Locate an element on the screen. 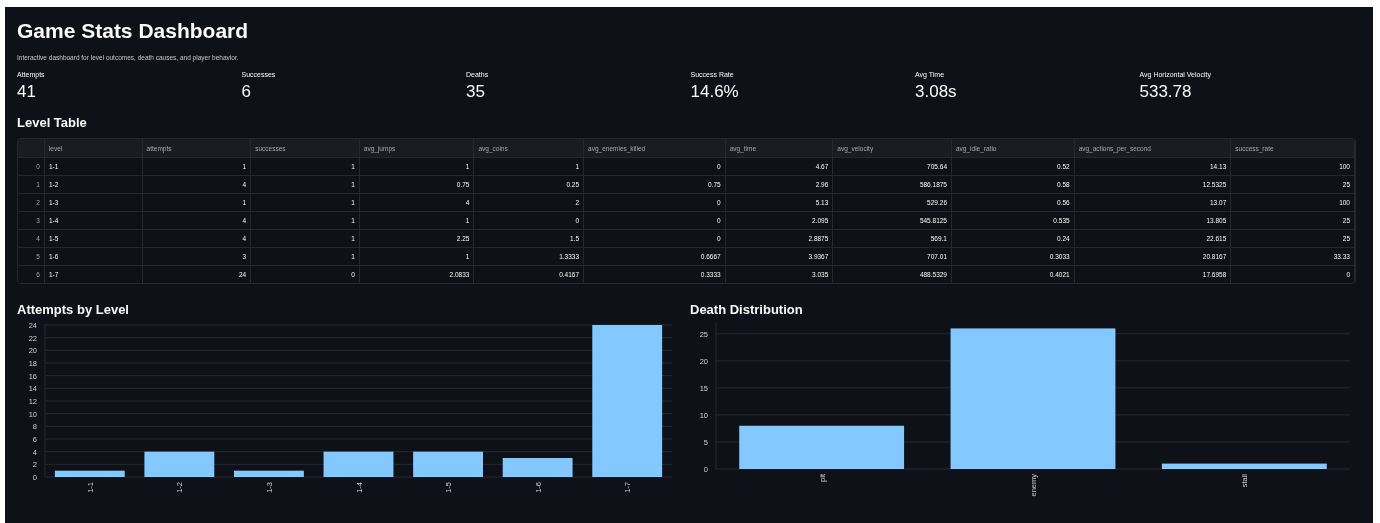 The image size is (1380, 523). section-heading: Level Table is located at coordinates (52, 122).